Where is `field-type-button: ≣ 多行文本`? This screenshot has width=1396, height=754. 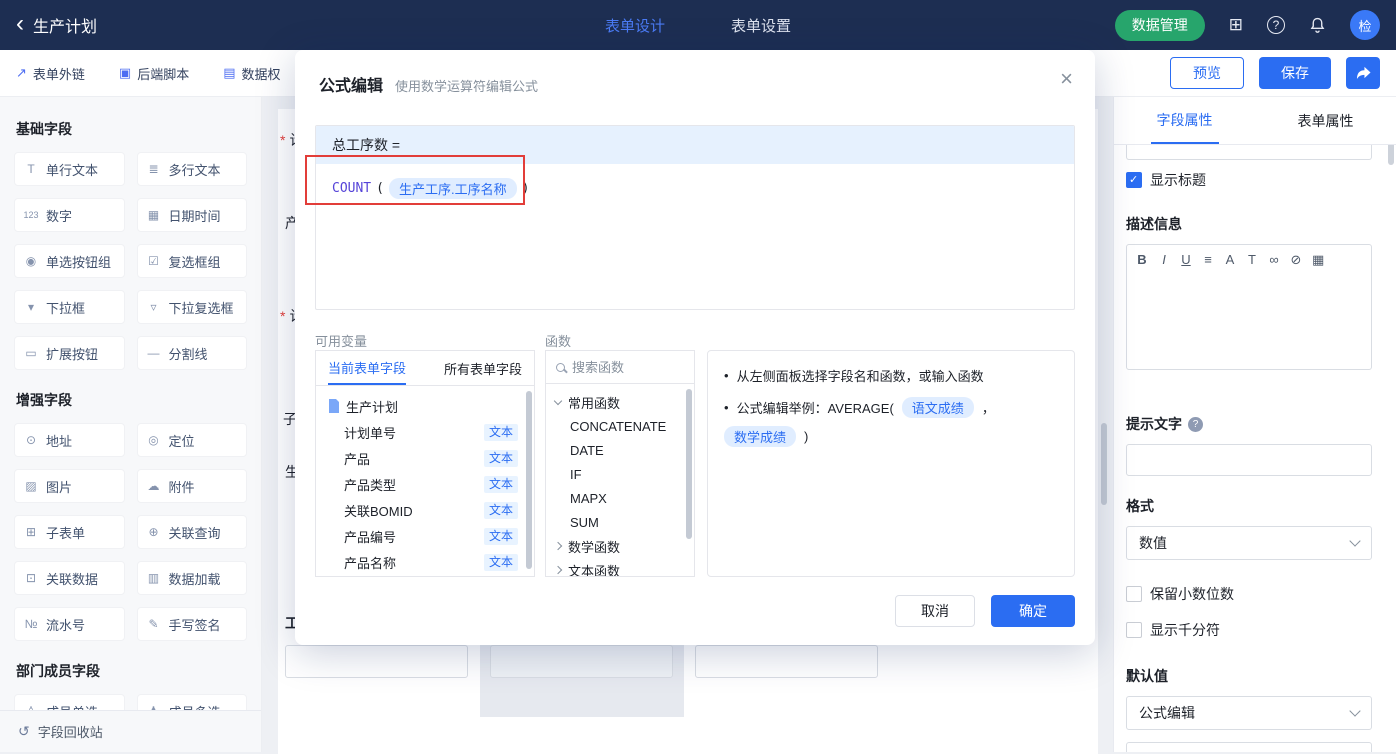 field-type-button: ≣ 多行文本 is located at coordinates (191, 169).